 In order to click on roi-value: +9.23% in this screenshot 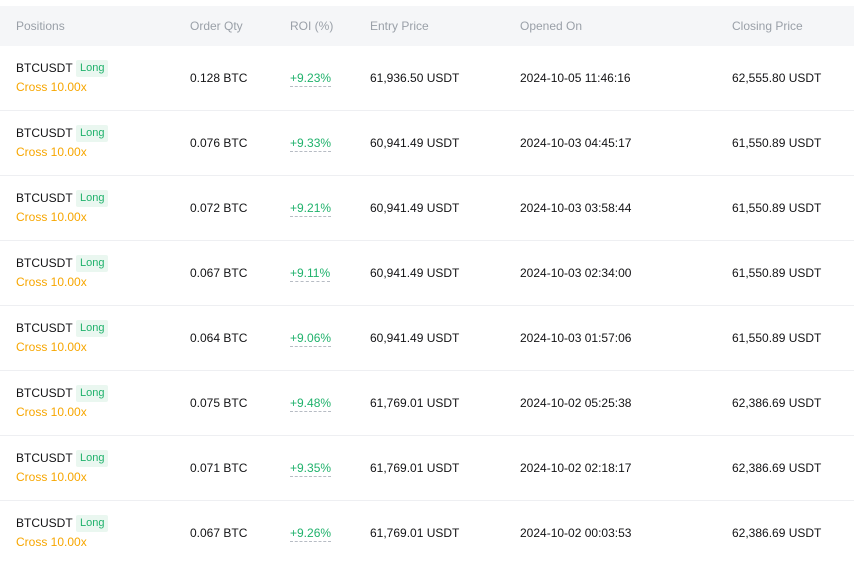, I will do `click(311, 79)`.